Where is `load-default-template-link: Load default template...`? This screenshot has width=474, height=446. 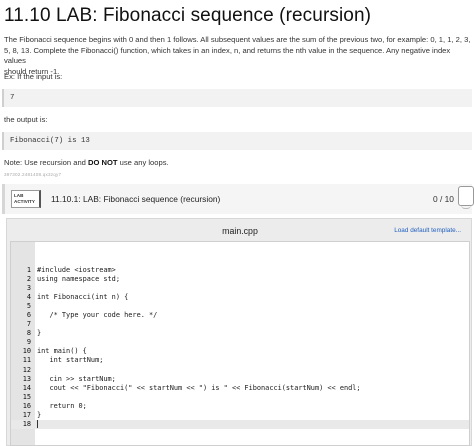
load-default-template-link: Load default template... is located at coordinates (427, 230).